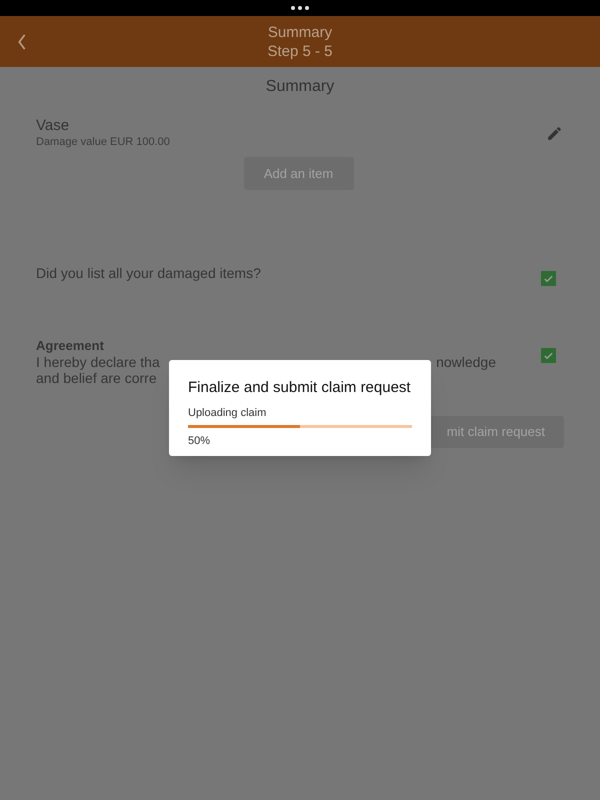 The height and width of the screenshot is (800, 600). I want to click on question-text: Did you list all your damaged items?, so click(149, 273).